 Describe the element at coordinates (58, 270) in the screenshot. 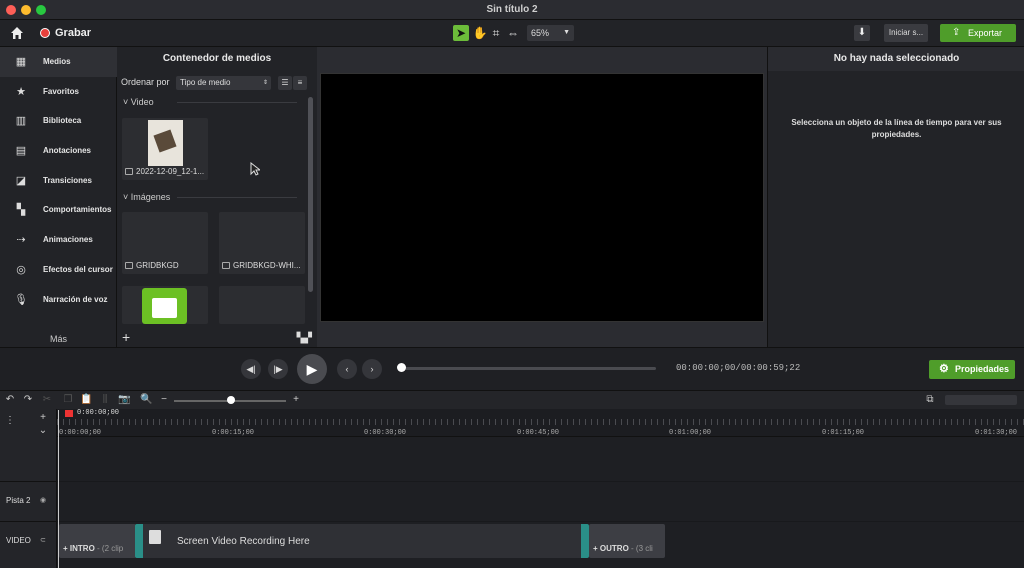

I see `sidebar-item-efectos-cursor: ◎ Efectos del cursor` at that location.